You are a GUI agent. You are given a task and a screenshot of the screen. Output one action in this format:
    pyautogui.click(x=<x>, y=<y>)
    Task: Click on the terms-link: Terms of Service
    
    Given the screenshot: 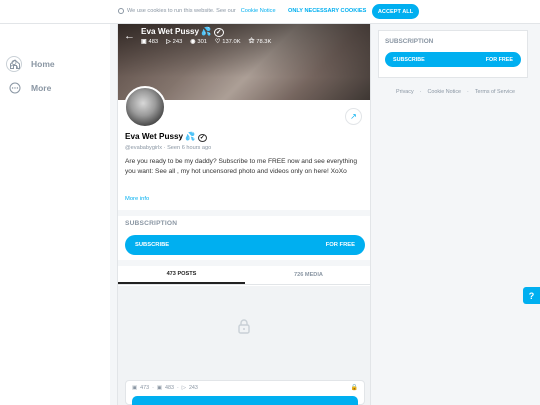 What is the action you would take?
    pyautogui.click(x=495, y=92)
    